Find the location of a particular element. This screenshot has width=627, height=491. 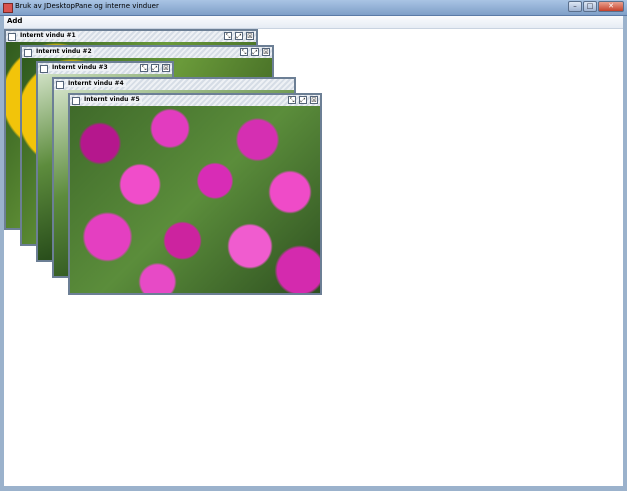

menu-bar: Add is located at coordinates (313, 22).